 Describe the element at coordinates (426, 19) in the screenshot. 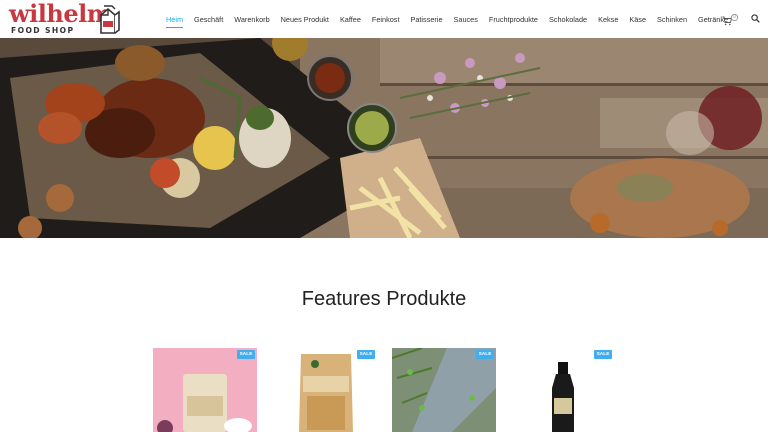

I see `nav-item-patisserie: Patisserie` at that location.